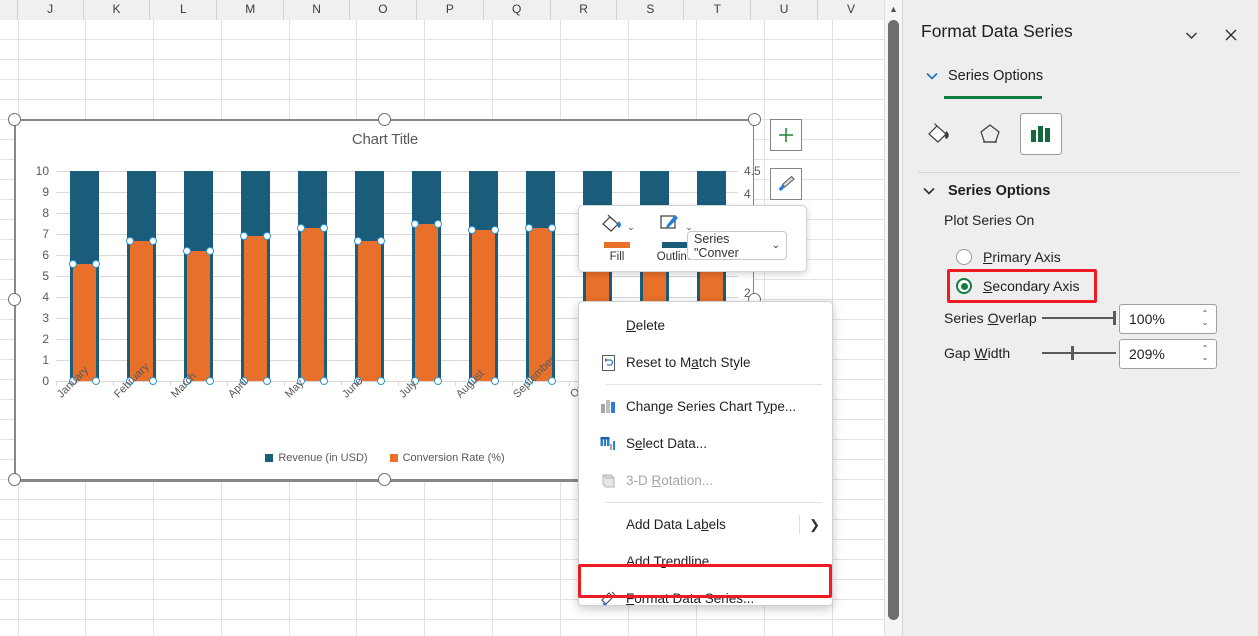 The width and height of the screenshot is (1258, 636). I want to click on gap-width-value-input: 209% ⌃ ⌄, so click(1168, 354).